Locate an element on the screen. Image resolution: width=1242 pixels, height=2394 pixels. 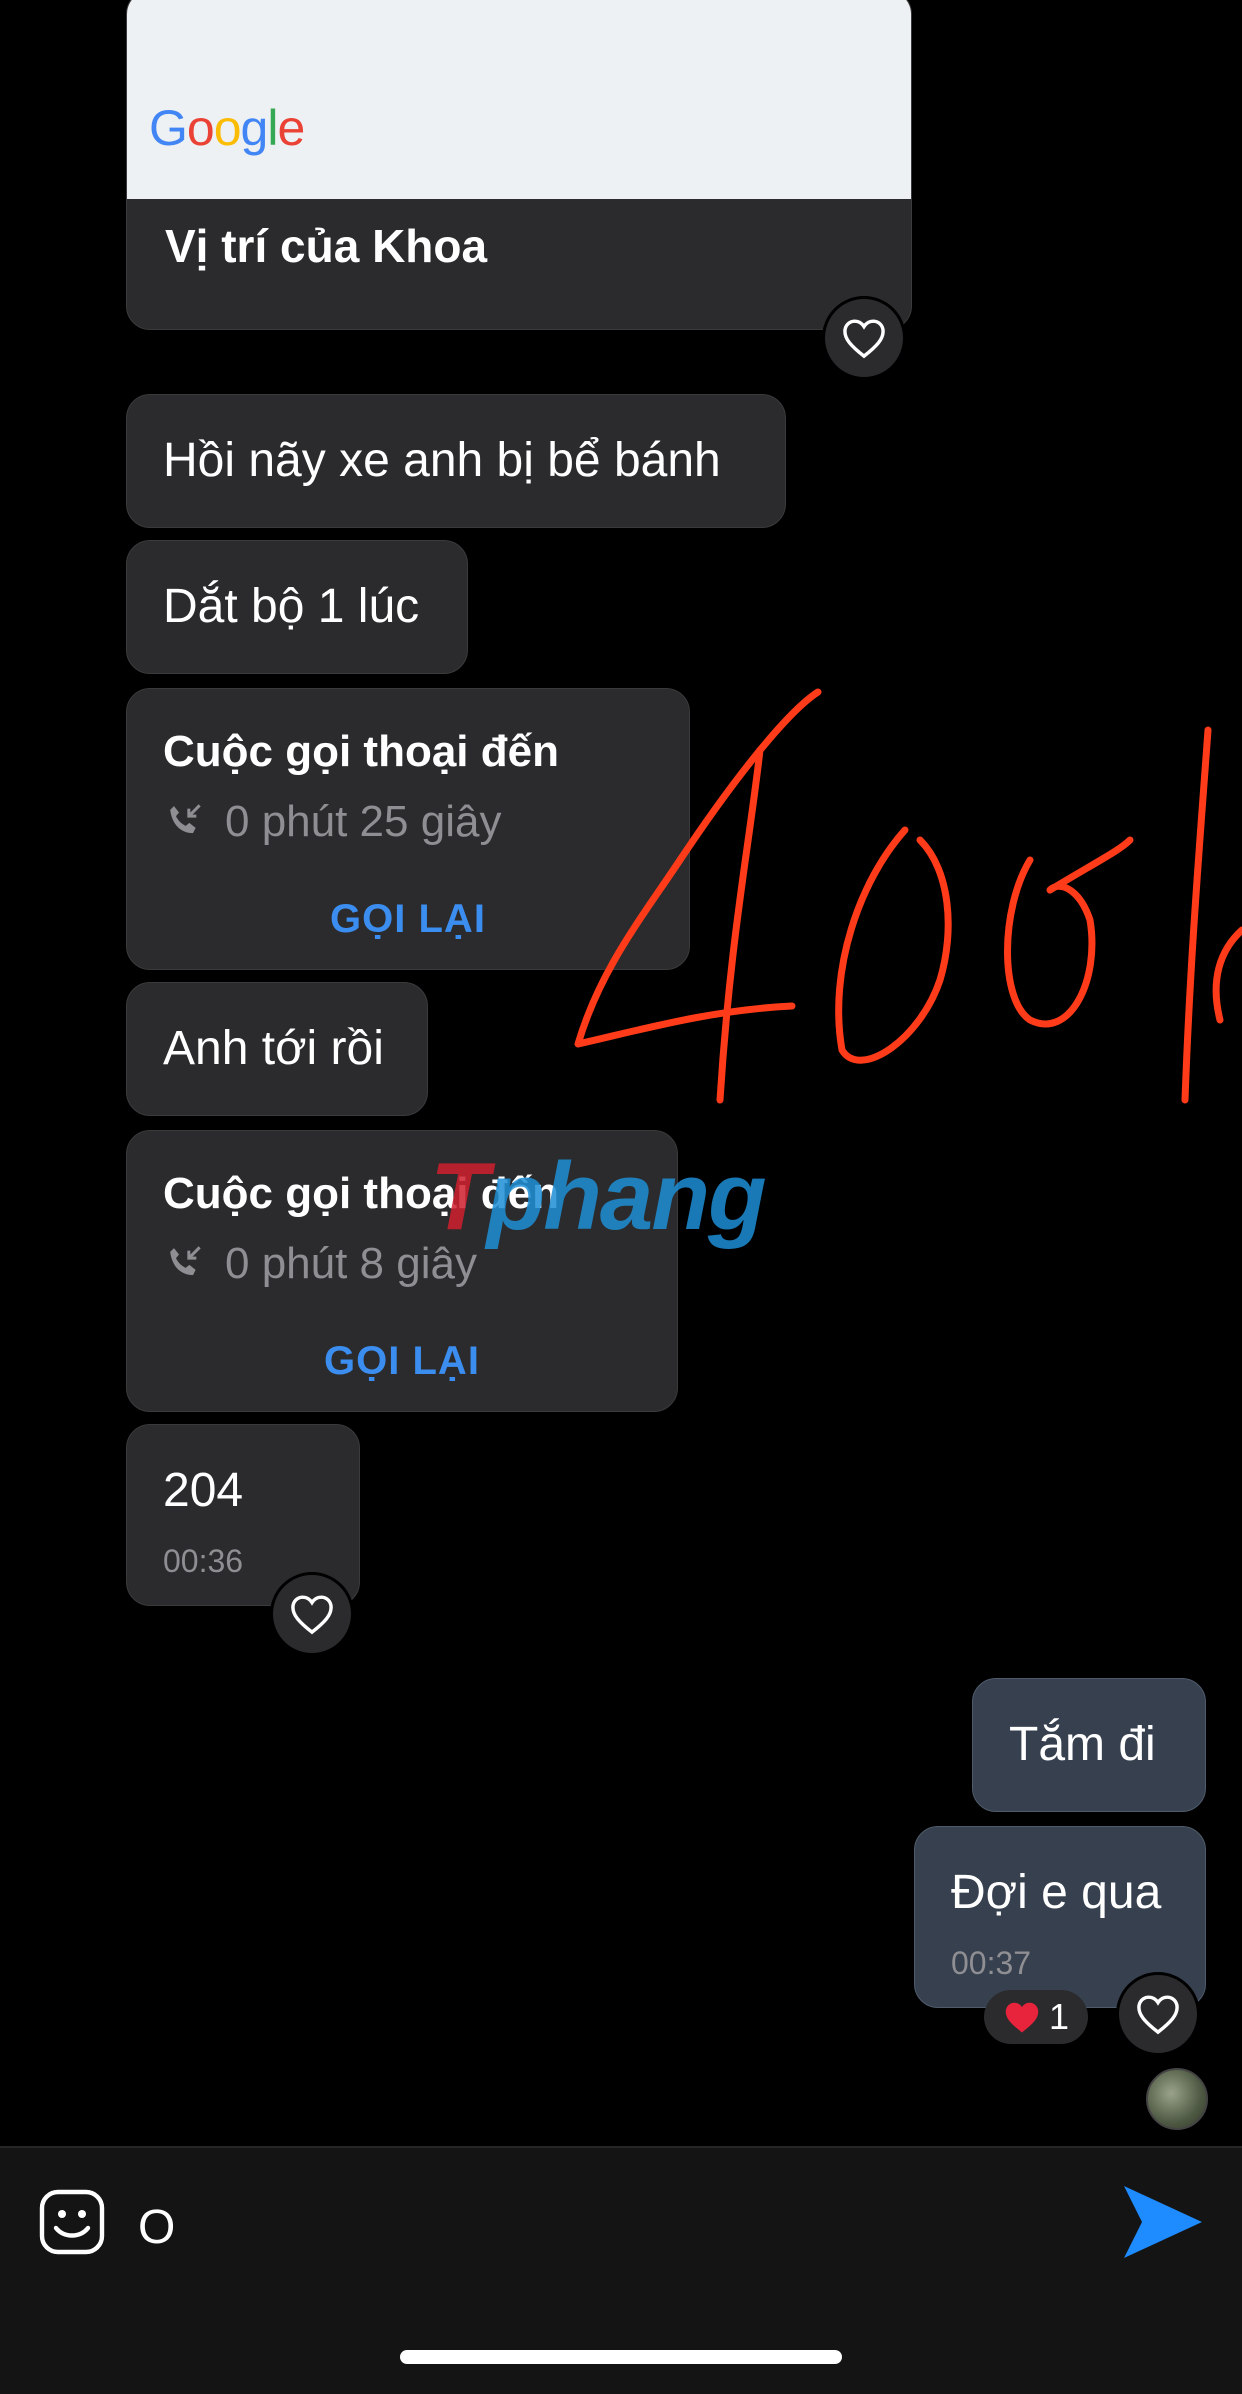
message-text: Đợi e qua is located at coordinates (1056, 1892).